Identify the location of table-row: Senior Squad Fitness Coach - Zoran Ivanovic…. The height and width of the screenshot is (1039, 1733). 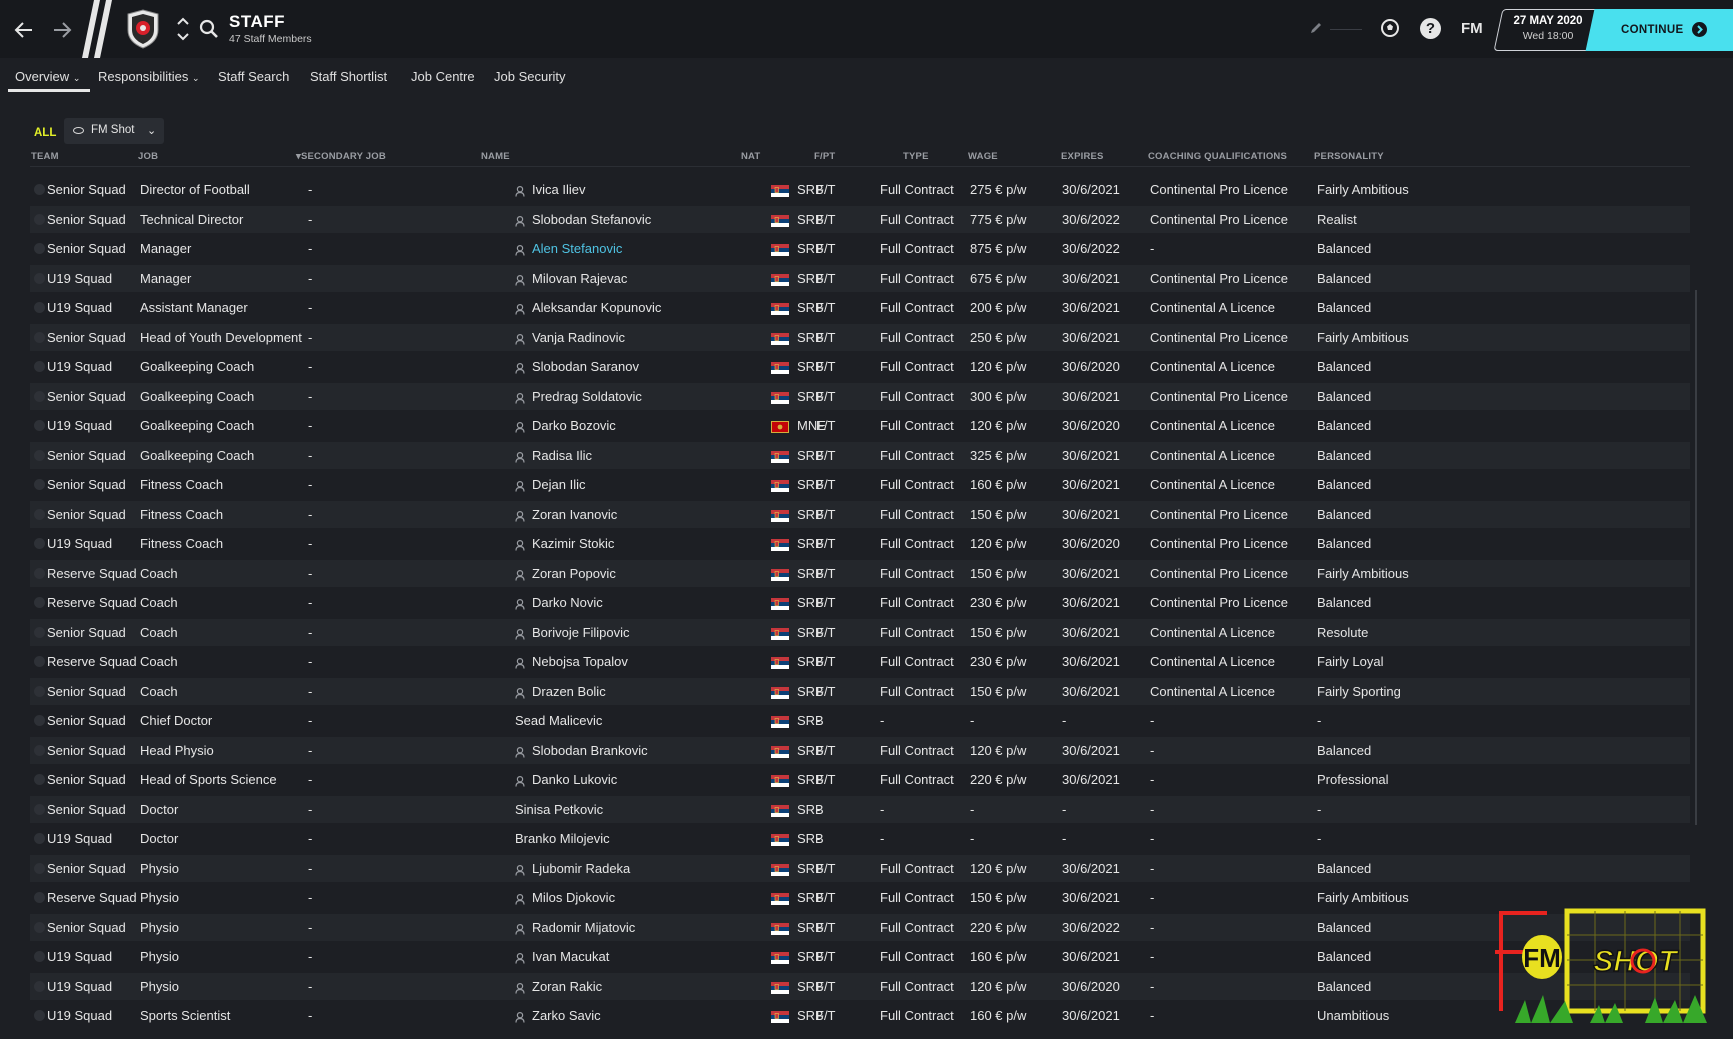
(860, 514).